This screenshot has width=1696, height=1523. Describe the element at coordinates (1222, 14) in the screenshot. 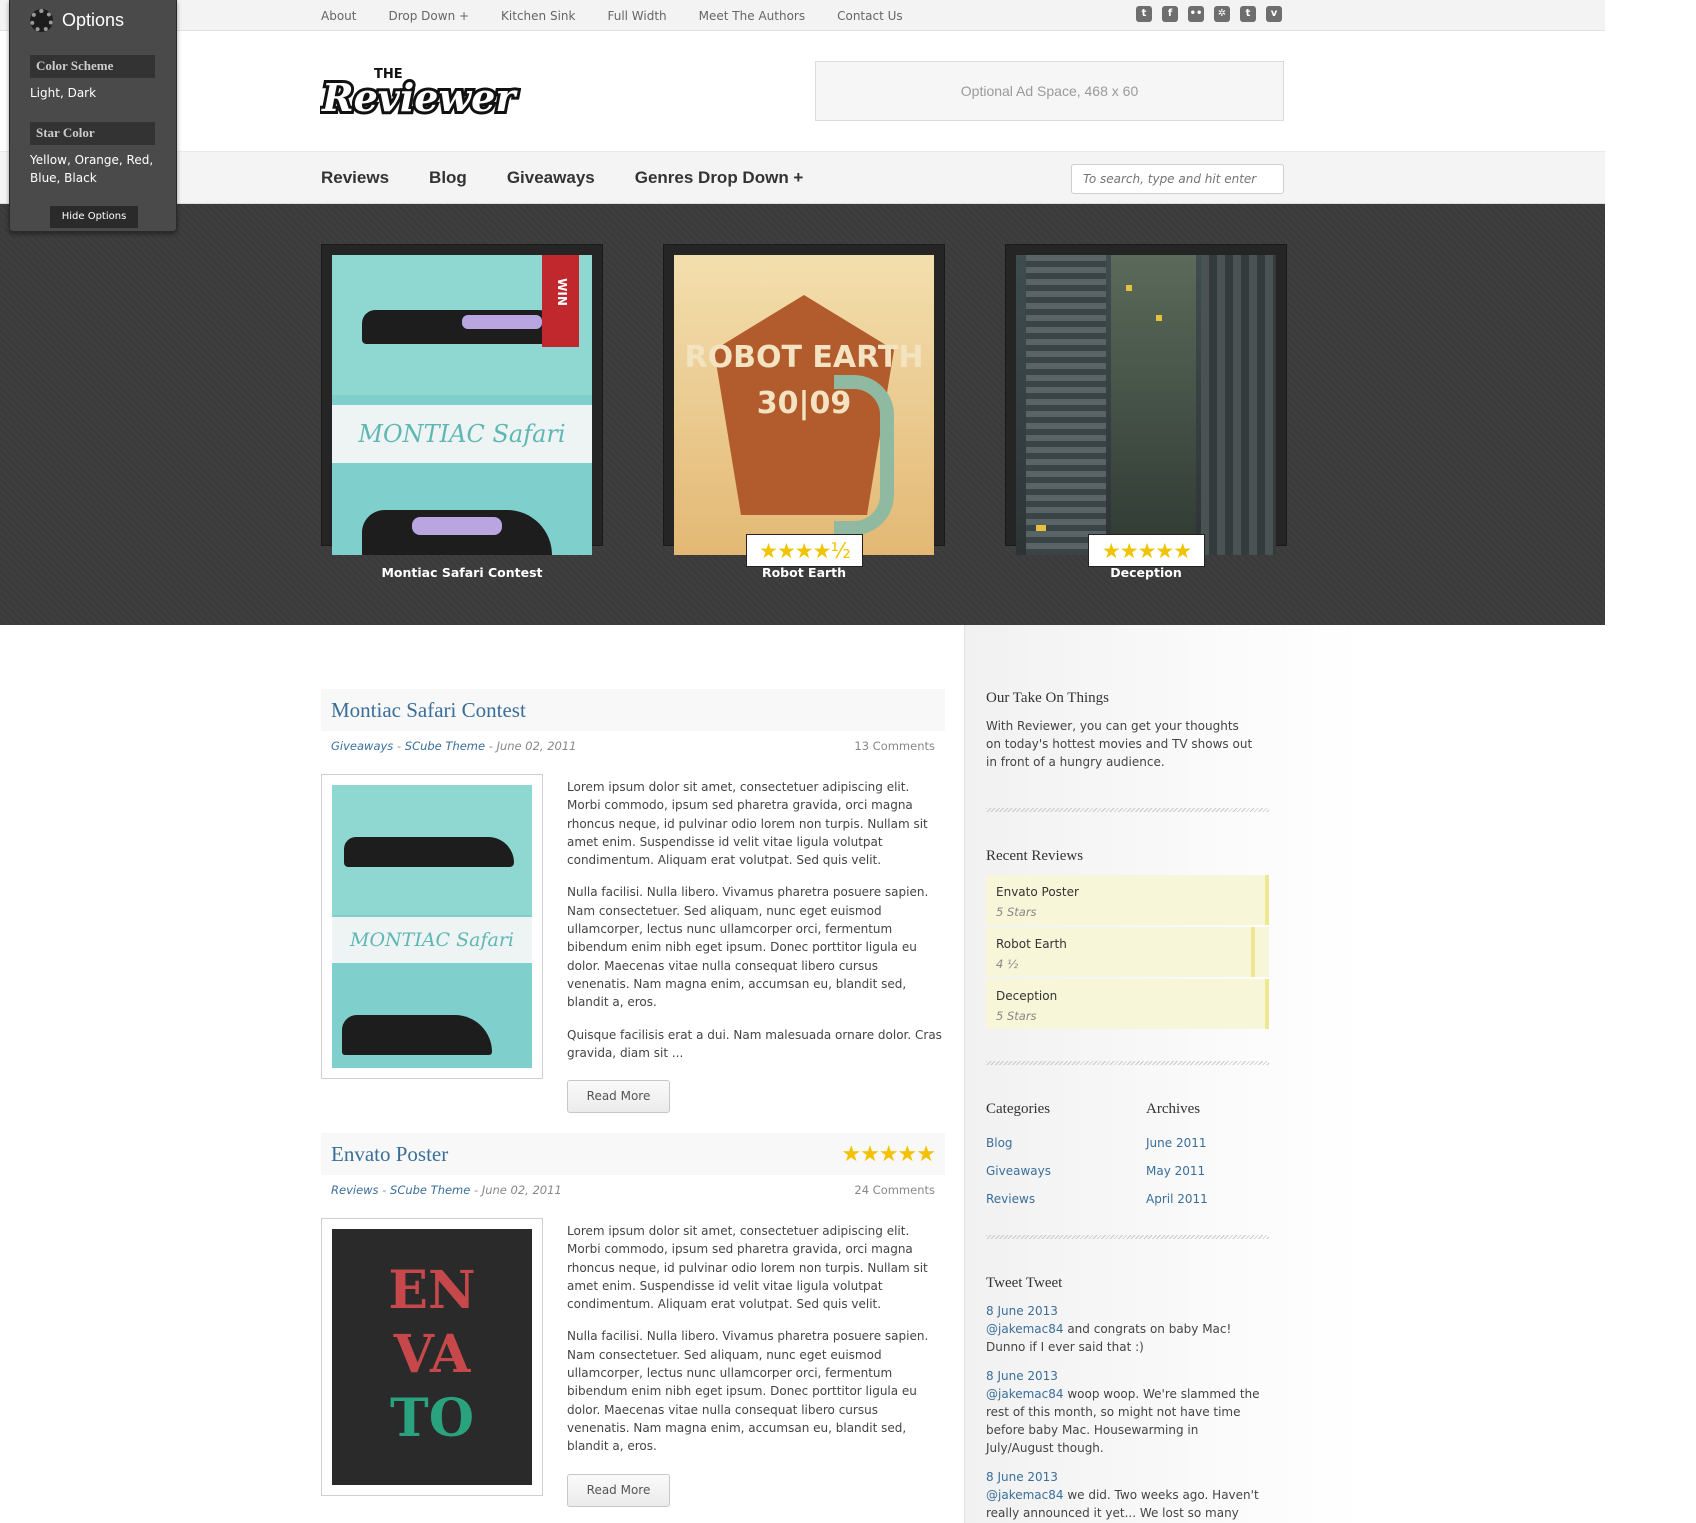

I see `dribbble-icon: ✲` at that location.